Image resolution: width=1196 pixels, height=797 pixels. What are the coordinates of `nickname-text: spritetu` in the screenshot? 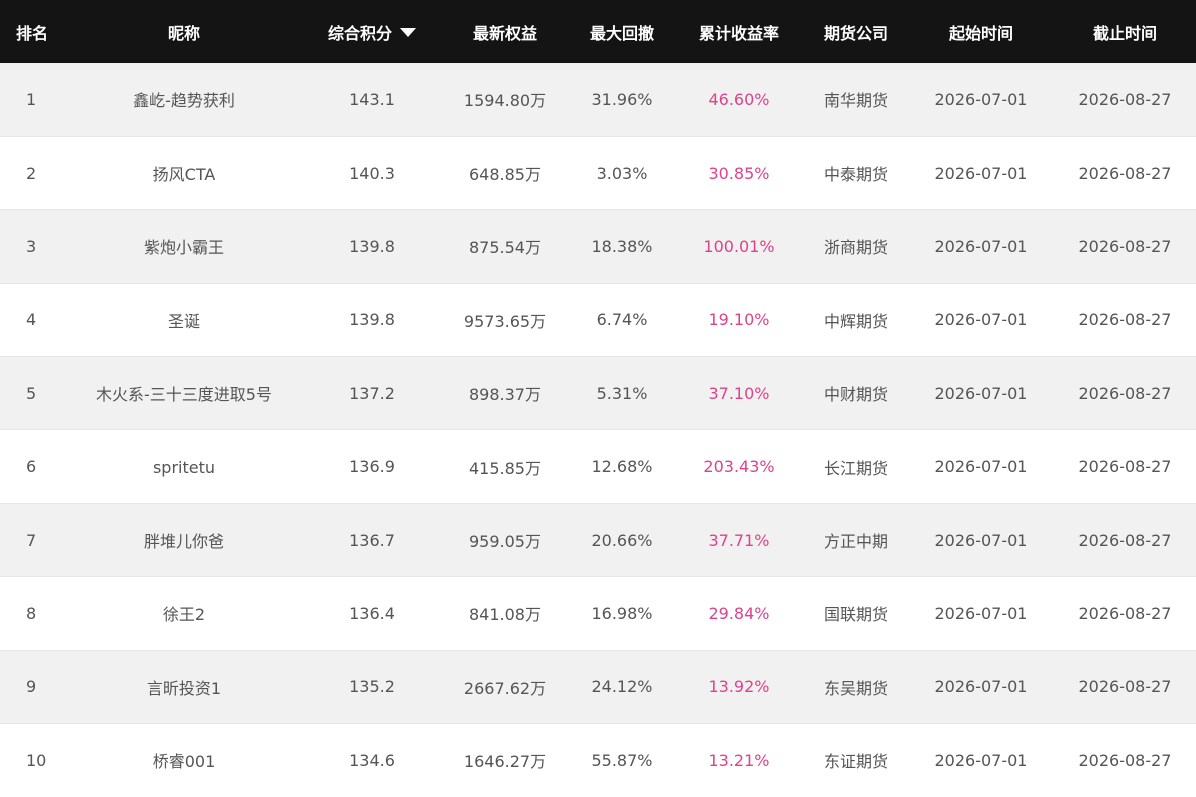 It's located at (184, 467).